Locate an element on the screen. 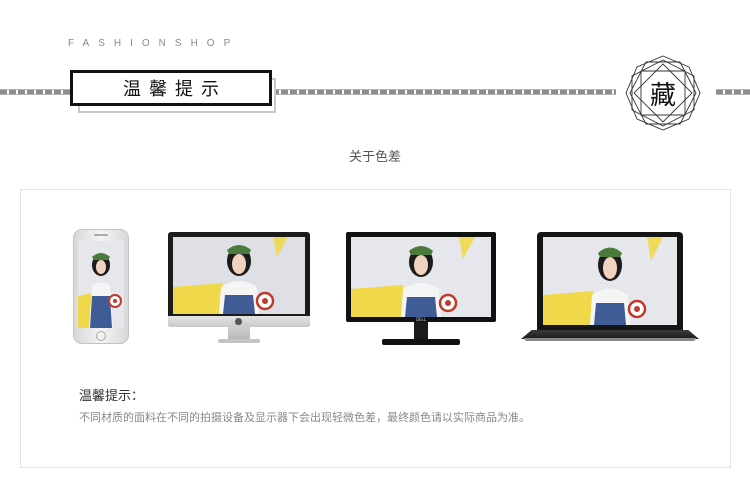  notice-title: 温馨提示： is located at coordinates (112, 396).